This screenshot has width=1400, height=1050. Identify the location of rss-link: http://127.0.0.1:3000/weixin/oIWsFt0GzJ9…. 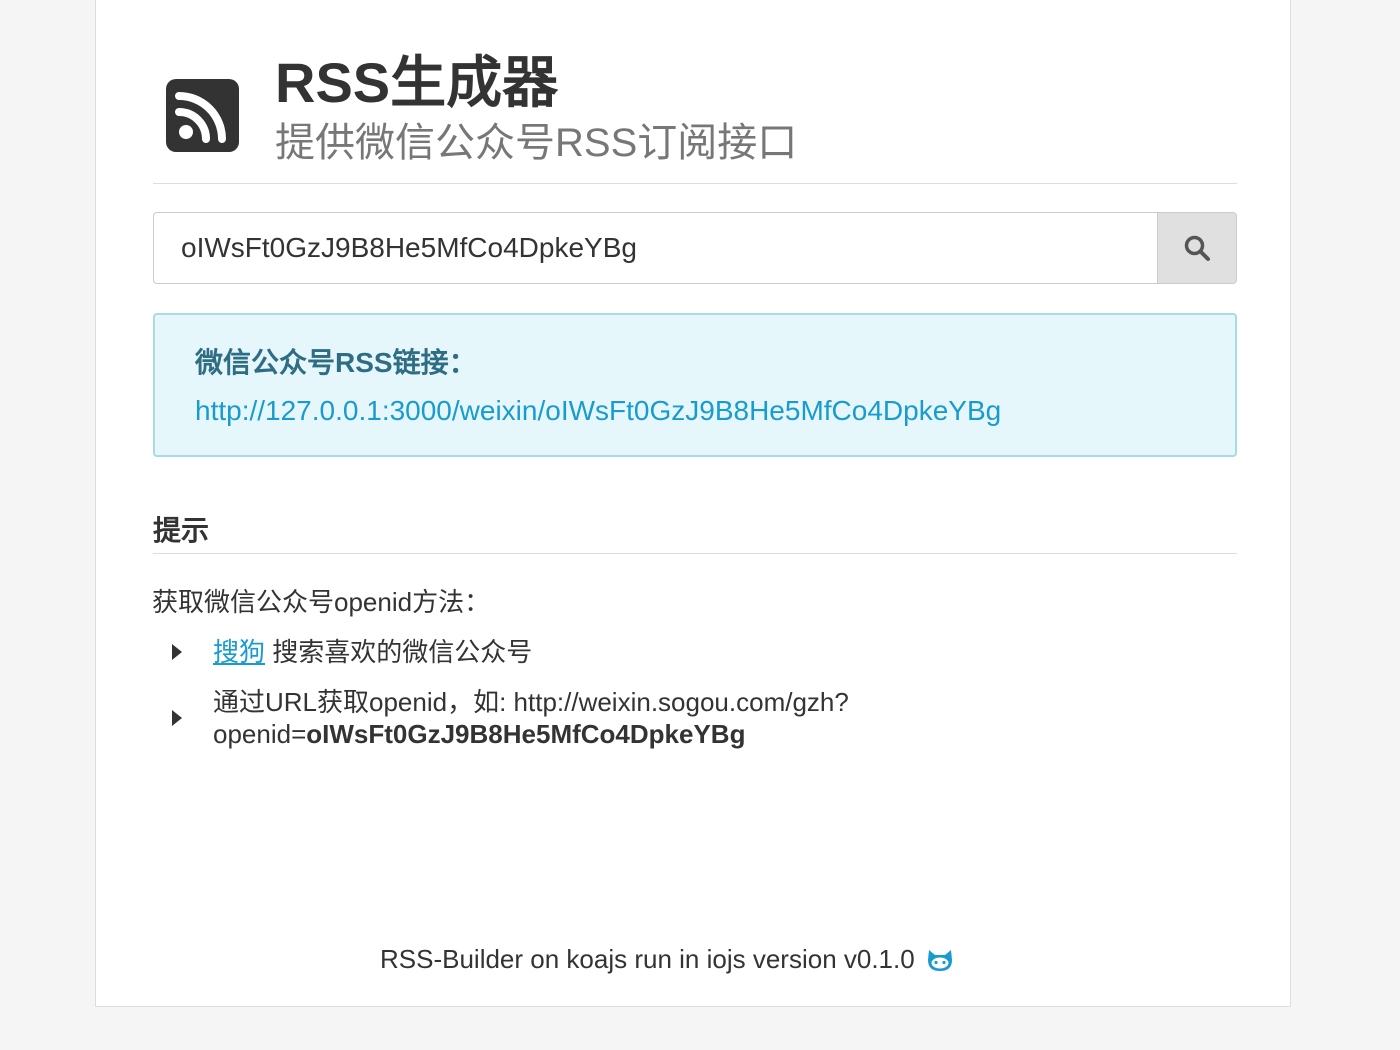
(598, 411).